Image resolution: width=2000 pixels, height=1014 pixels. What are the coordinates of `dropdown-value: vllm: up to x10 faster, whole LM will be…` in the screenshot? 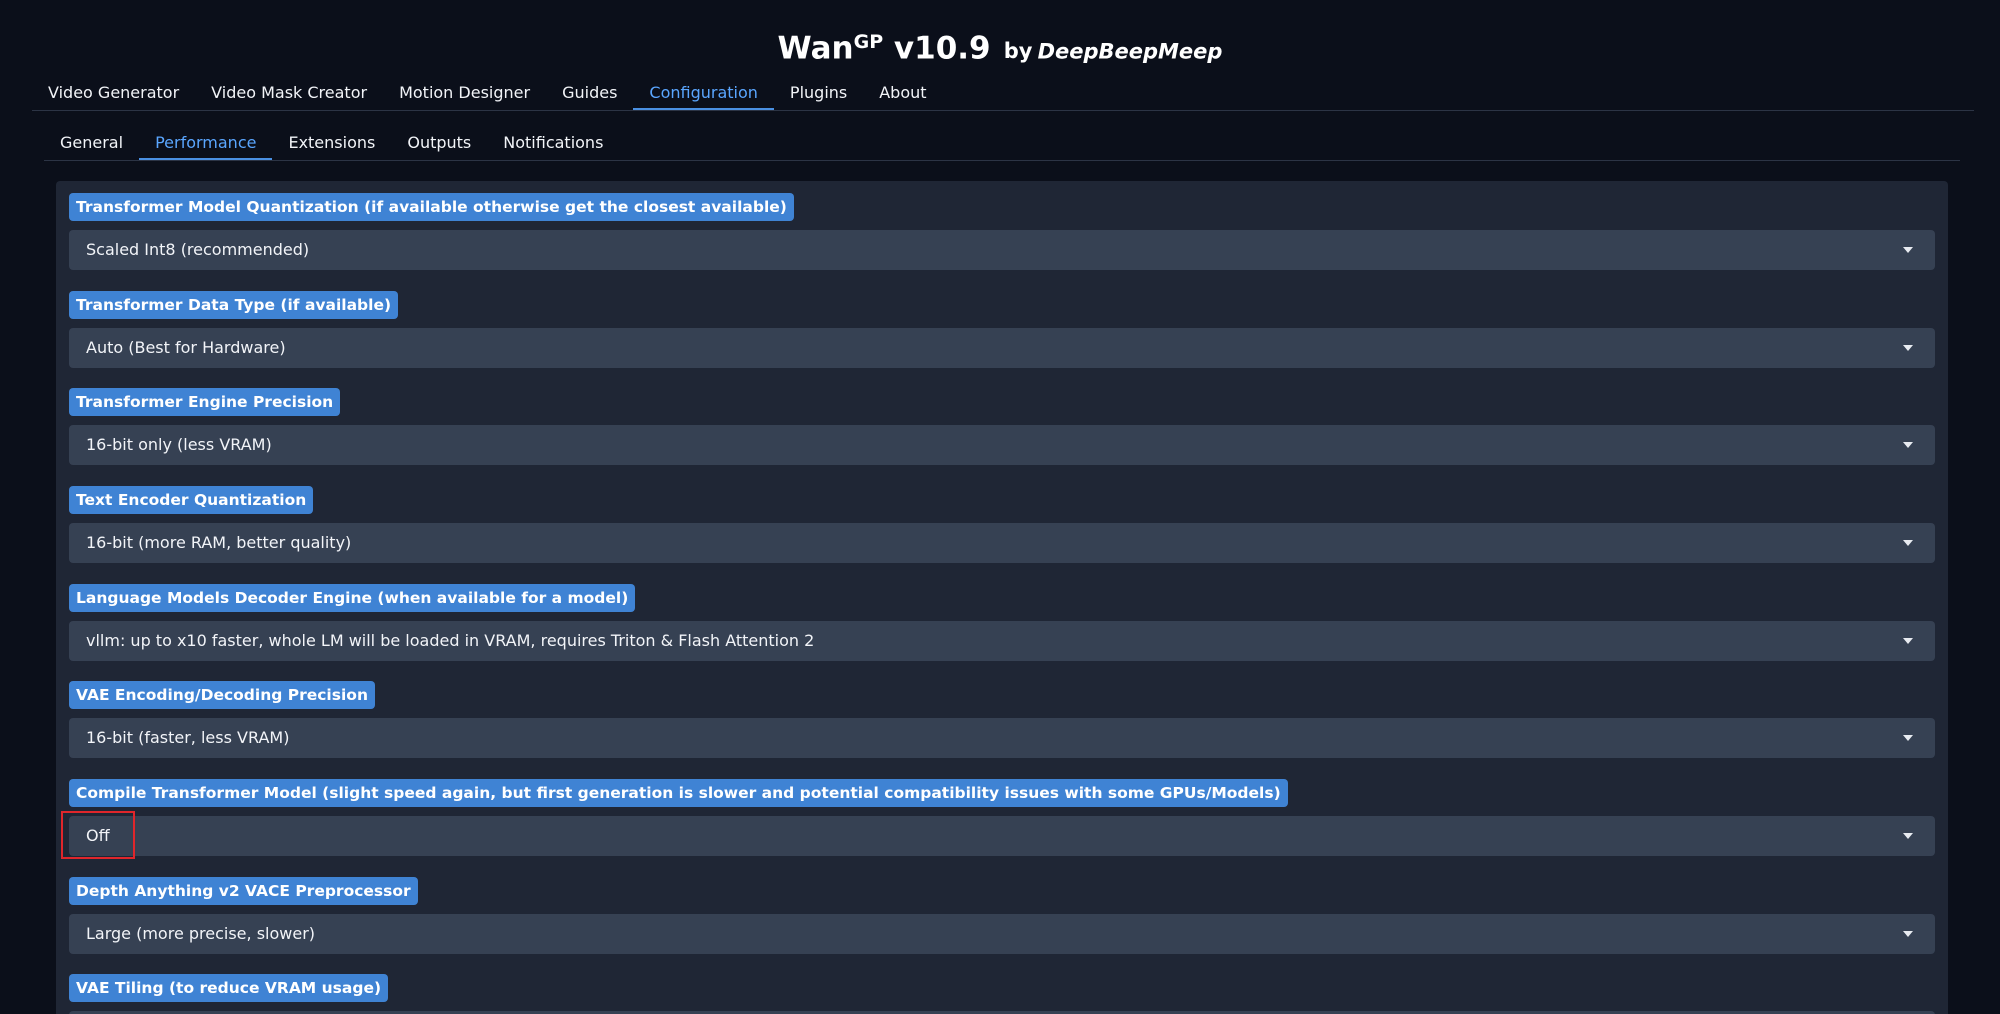 It's located at (450, 640).